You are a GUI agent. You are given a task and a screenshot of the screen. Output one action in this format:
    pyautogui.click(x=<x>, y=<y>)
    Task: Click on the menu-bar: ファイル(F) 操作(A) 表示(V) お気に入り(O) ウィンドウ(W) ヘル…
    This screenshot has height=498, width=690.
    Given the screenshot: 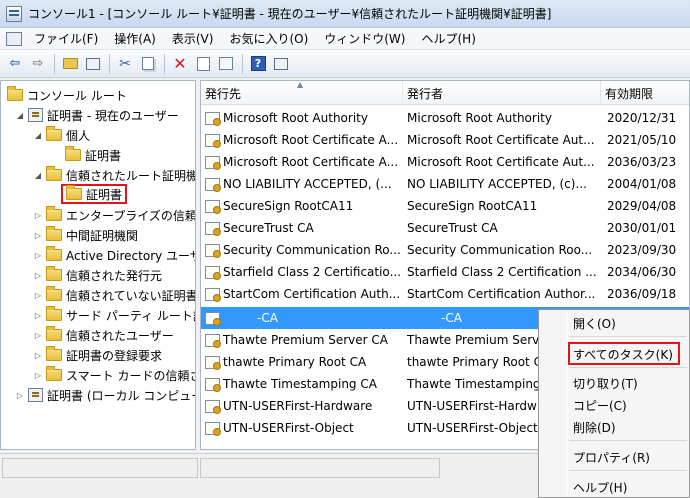 What is the action you would take?
    pyautogui.click(x=345, y=39)
    